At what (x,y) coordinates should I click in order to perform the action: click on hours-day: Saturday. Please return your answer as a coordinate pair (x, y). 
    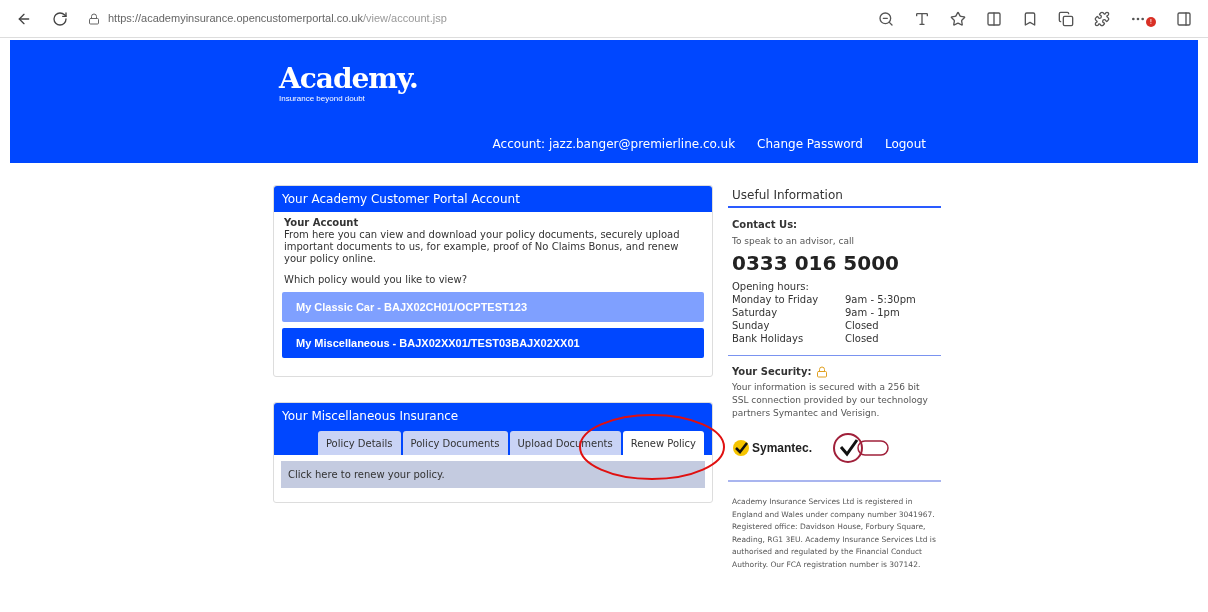
    Looking at the image, I should click on (788, 312).